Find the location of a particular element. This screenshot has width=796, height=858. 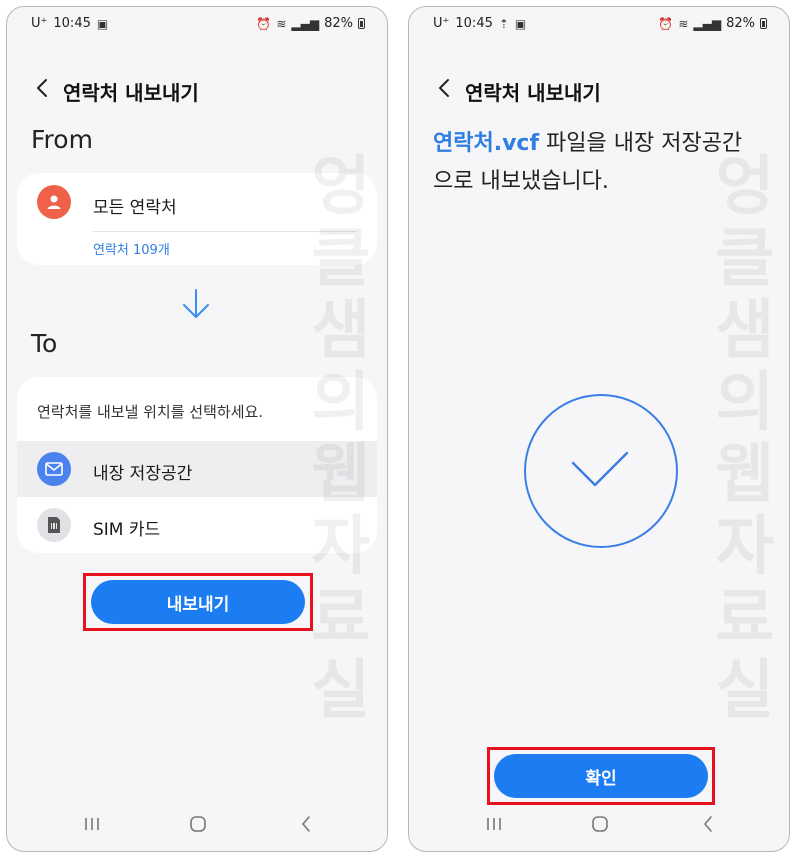

option-label: SIM 카드 is located at coordinates (127, 530).